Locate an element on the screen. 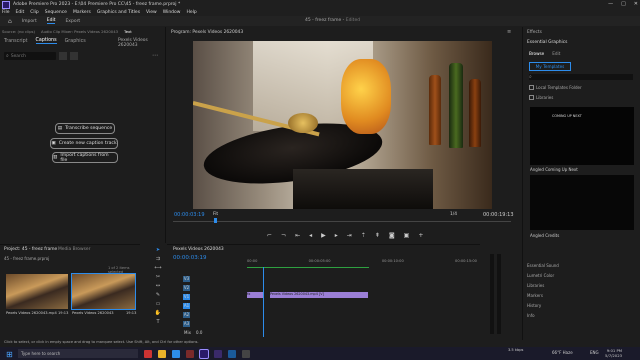 The image size is (640, 360). hand-tool-icon: ✋ is located at coordinates (158, 313).